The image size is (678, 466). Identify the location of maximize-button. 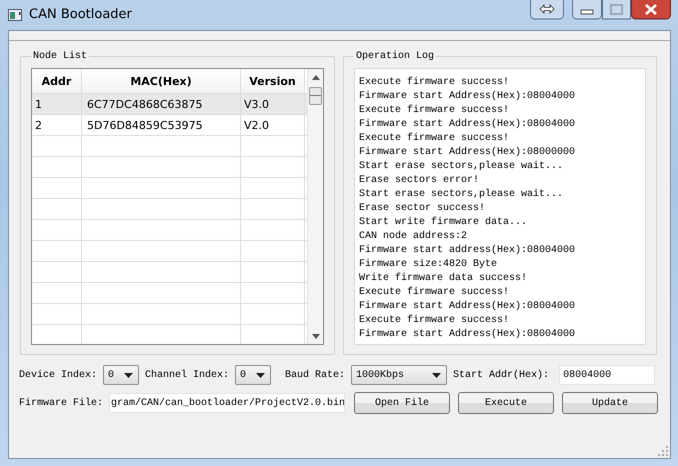
(616, 10).